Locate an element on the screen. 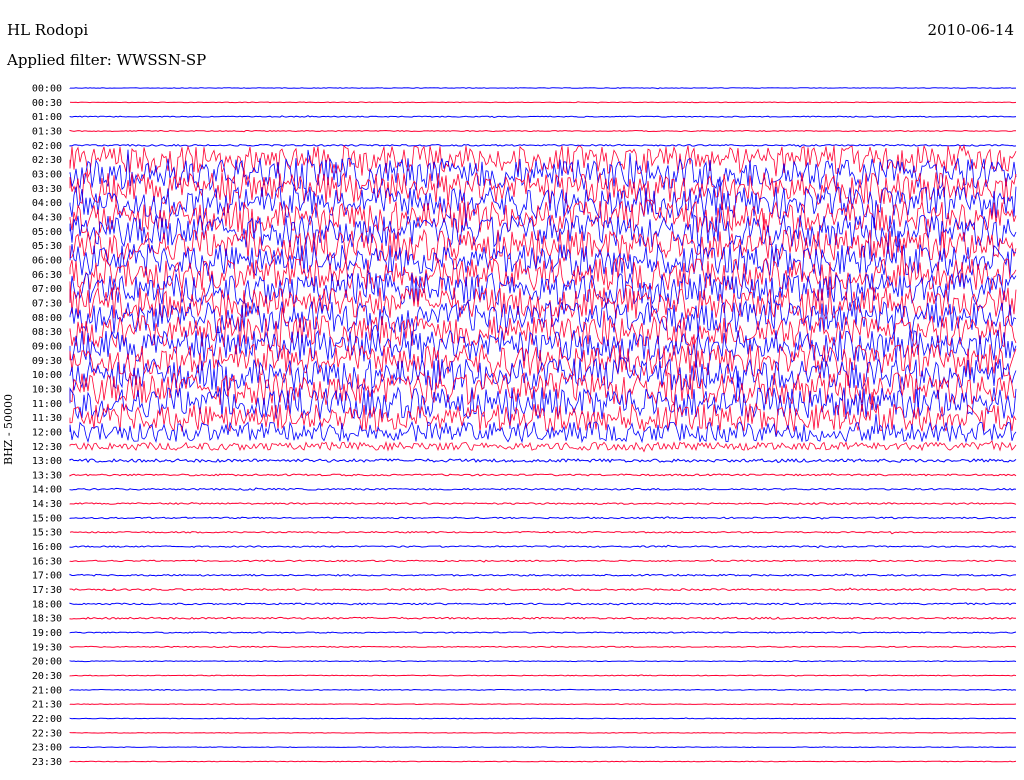  time-tick-label: 20:00 is located at coordinates (47, 662).